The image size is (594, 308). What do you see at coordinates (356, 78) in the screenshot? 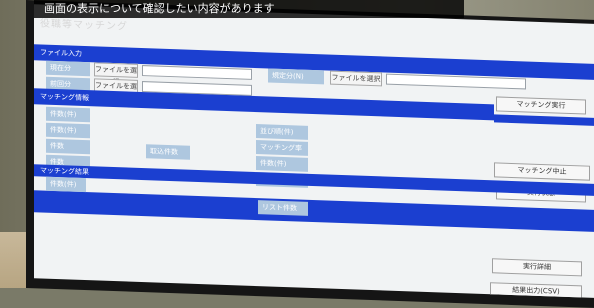
I see `rule-file-select-button: ファイルを選択` at bounding box center [356, 78].